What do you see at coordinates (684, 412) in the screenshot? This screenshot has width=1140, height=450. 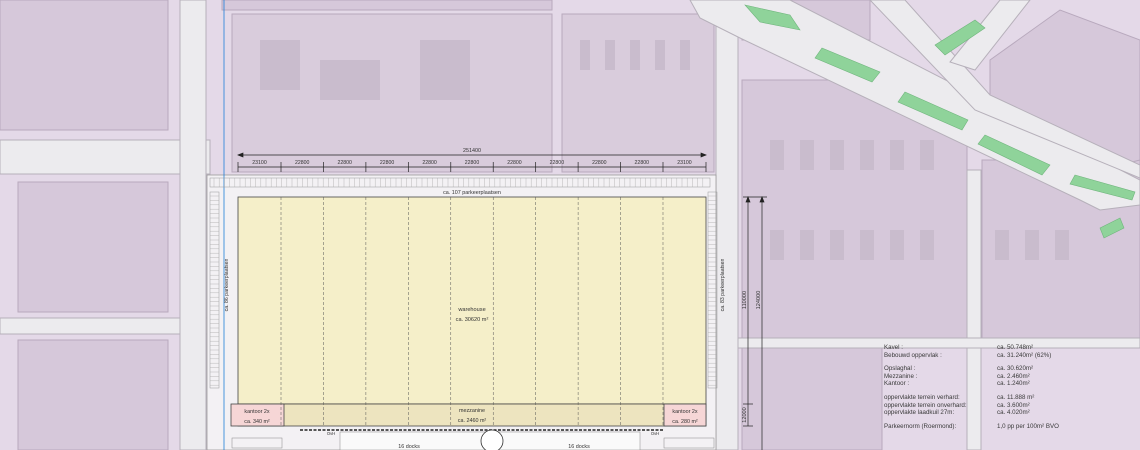 I see `office-right-label: kantoor 2x` at bounding box center [684, 412].